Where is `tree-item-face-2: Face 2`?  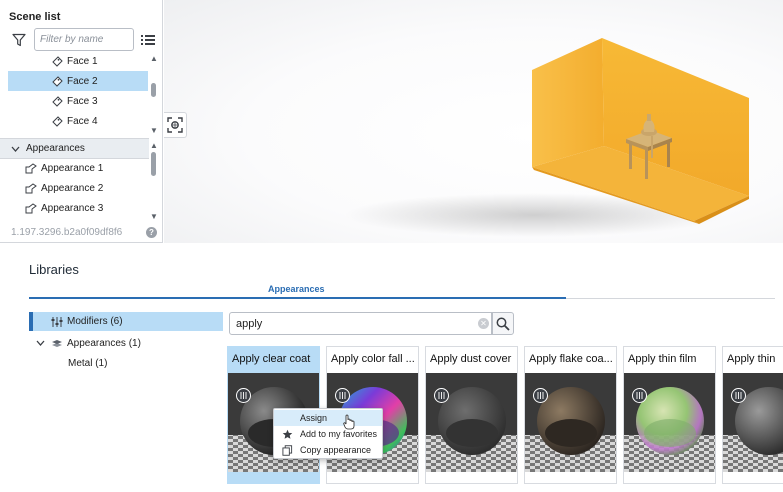 tree-item-face-2: Face 2 is located at coordinates (78, 81).